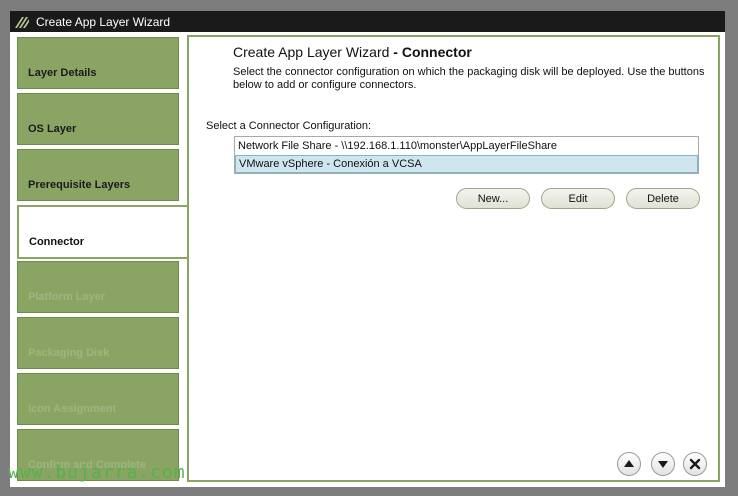 The width and height of the screenshot is (738, 496). What do you see at coordinates (22, 22) in the screenshot?
I see `app-logo-icon` at bounding box center [22, 22].